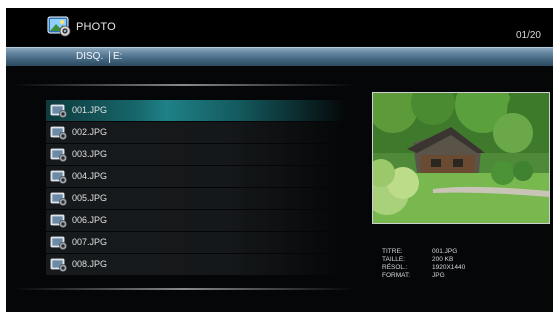  Describe the element at coordinates (90, 110) in the screenshot. I see `file-name: 001.JPG` at that location.